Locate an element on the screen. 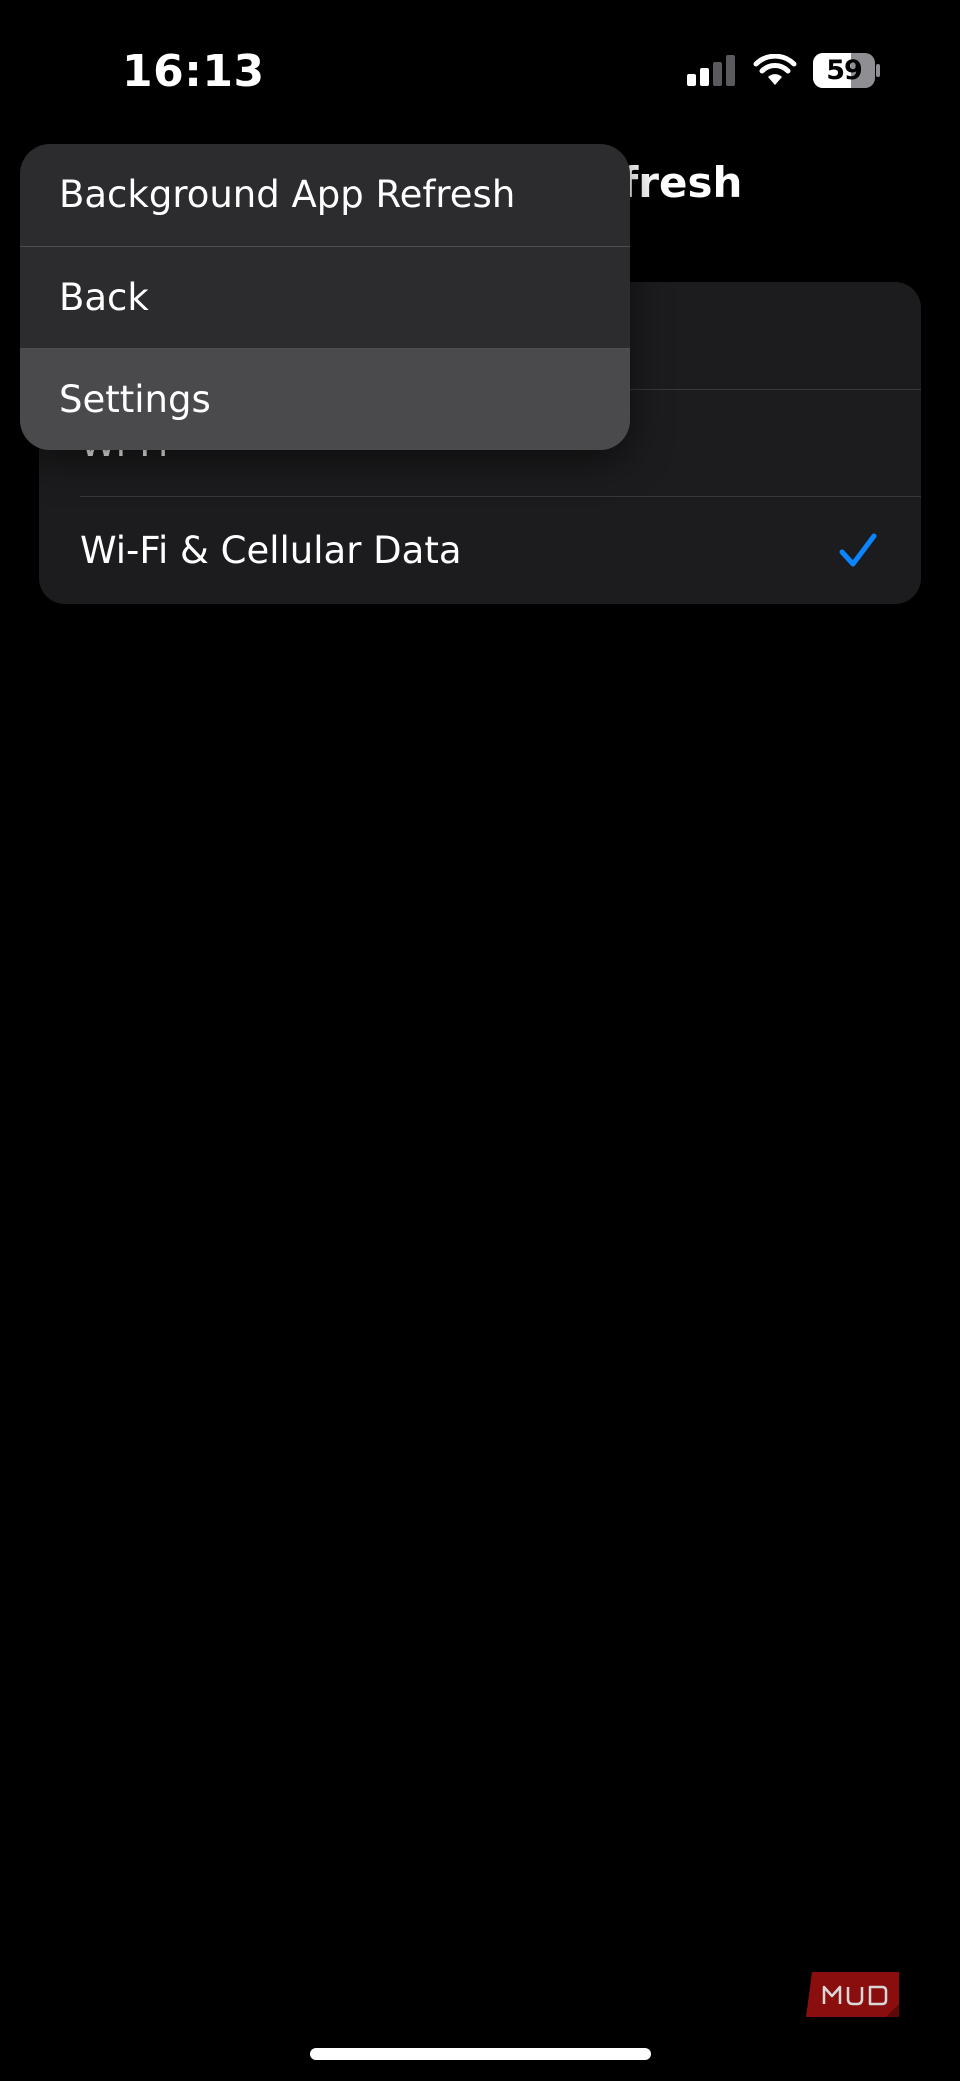 The image size is (960, 2081). status-time: 16:13 is located at coordinates (193, 71).